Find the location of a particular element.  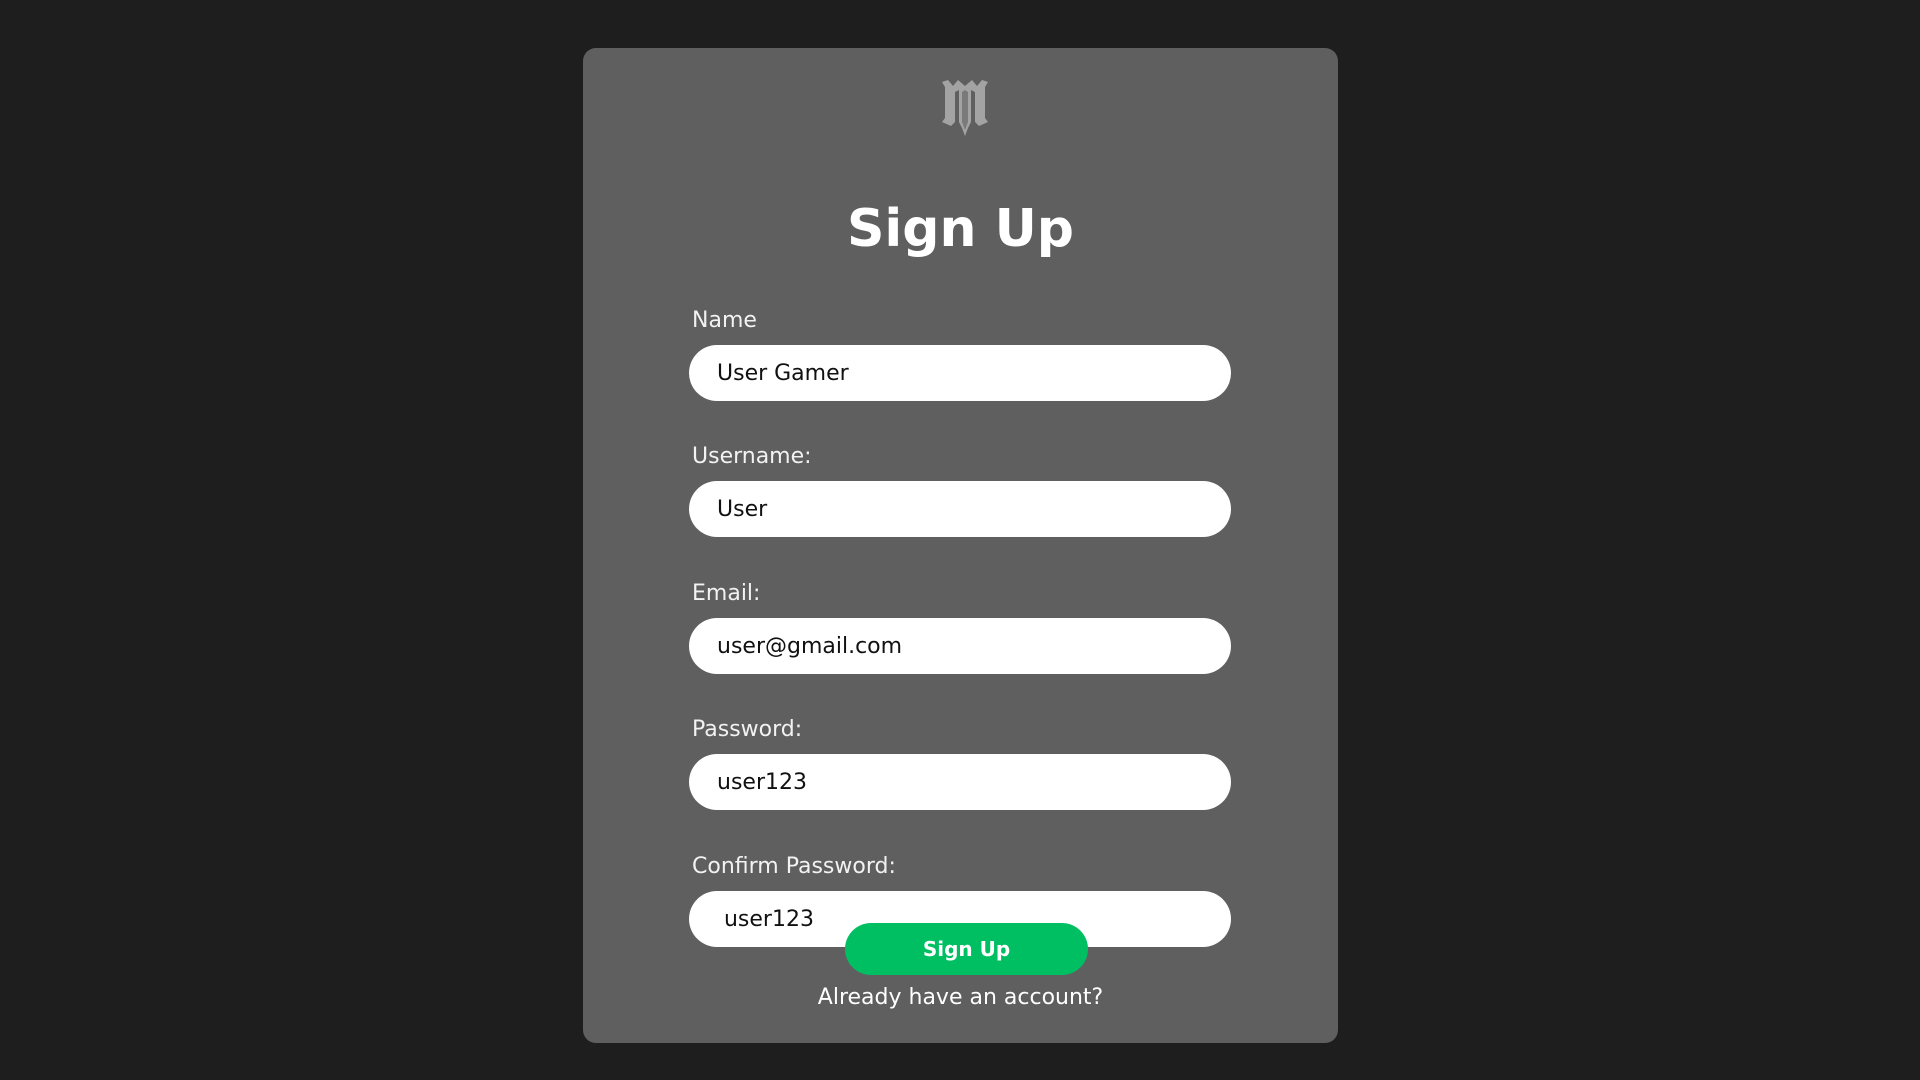

name-field is located at coordinates (960, 373).